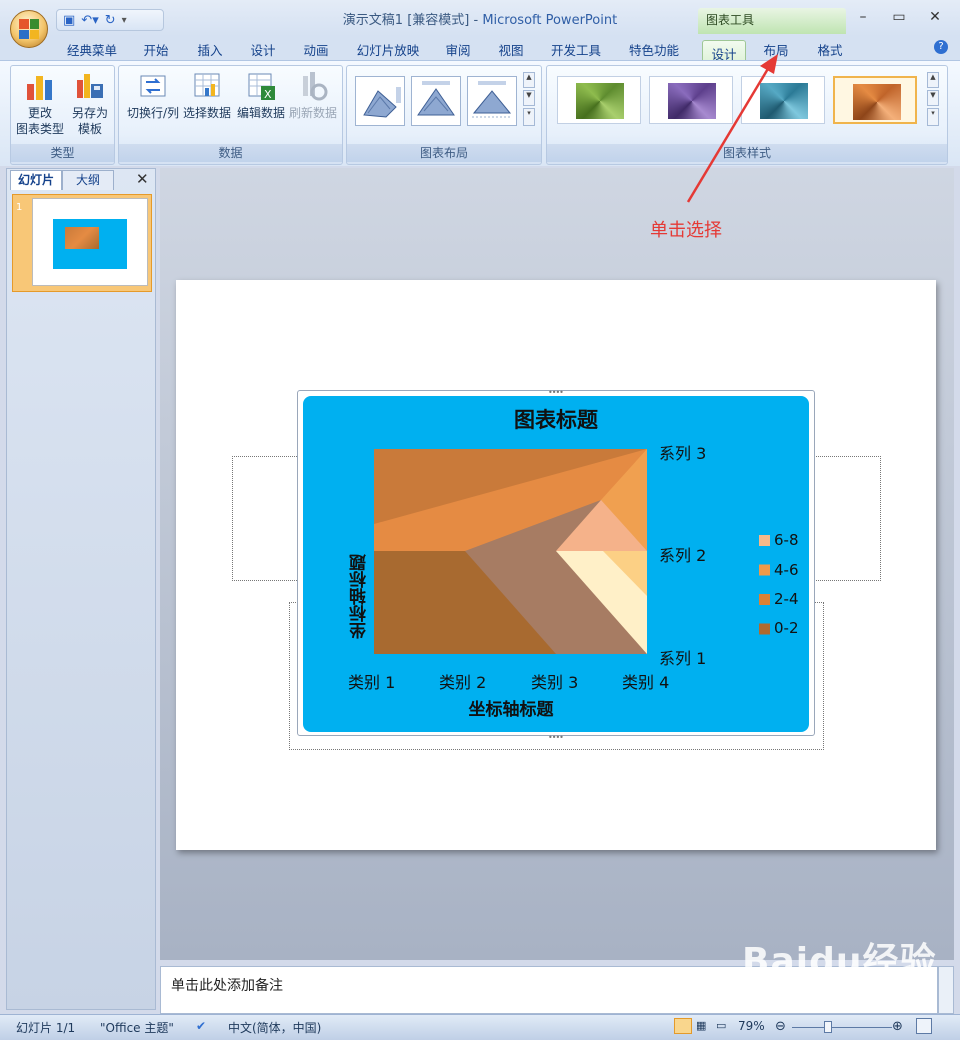  What do you see at coordinates (764, 585) in the screenshot?
I see `chart-legend` at bounding box center [764, 585].